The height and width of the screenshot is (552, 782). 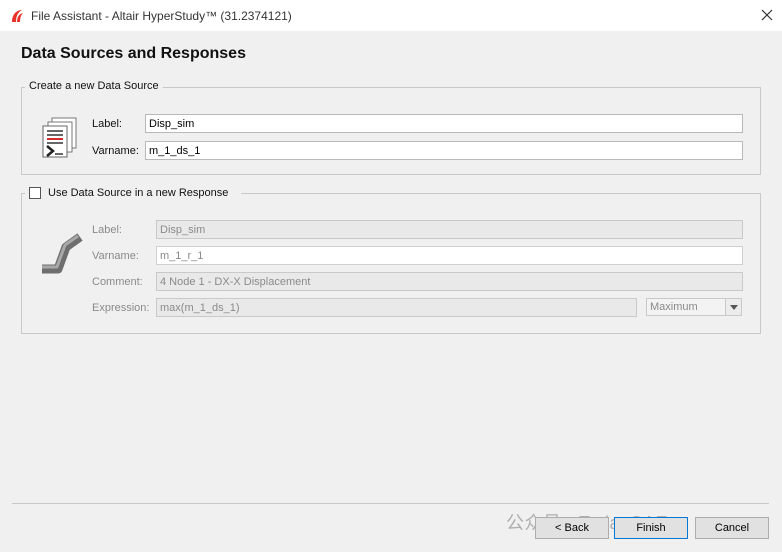 What do you see at coordinates (62, 253) in the screenshot?
I see `pipe-bend-icon` at bounding box center [62, 253].